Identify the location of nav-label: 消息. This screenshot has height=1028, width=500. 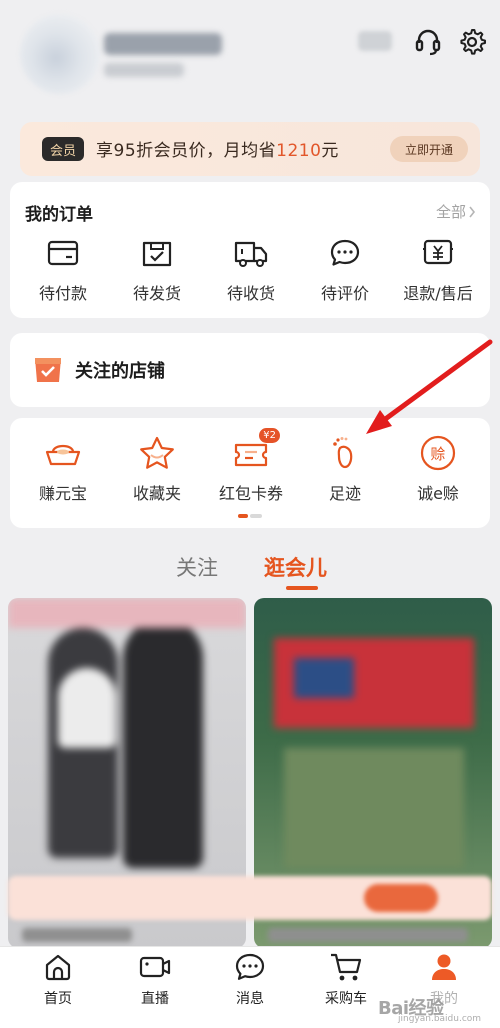
(250, 999).